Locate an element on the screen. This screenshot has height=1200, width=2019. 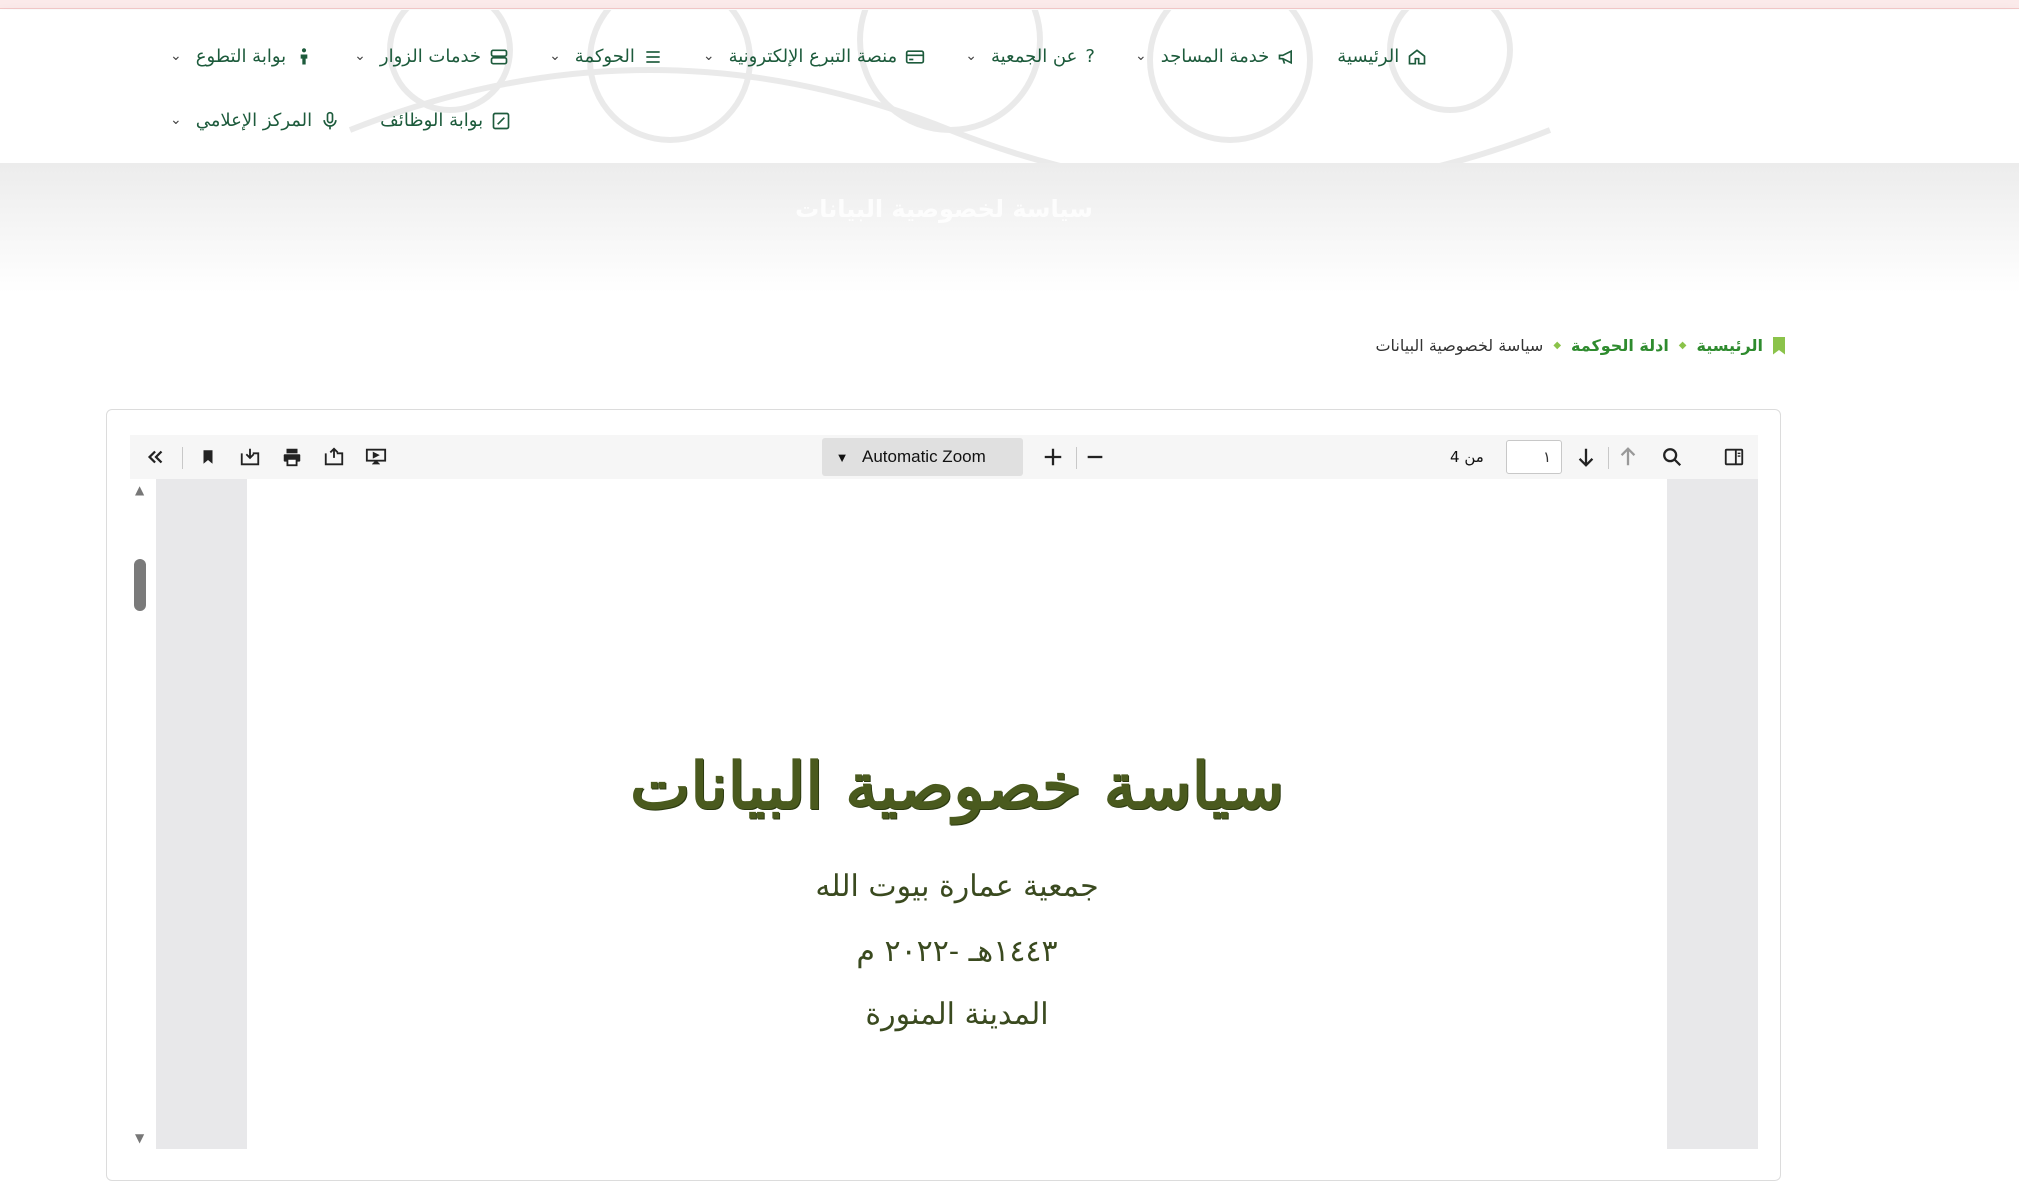
document-date: ١٤٤٣هـ -٢٠٢٢ م is located at coordinates (957, 951).